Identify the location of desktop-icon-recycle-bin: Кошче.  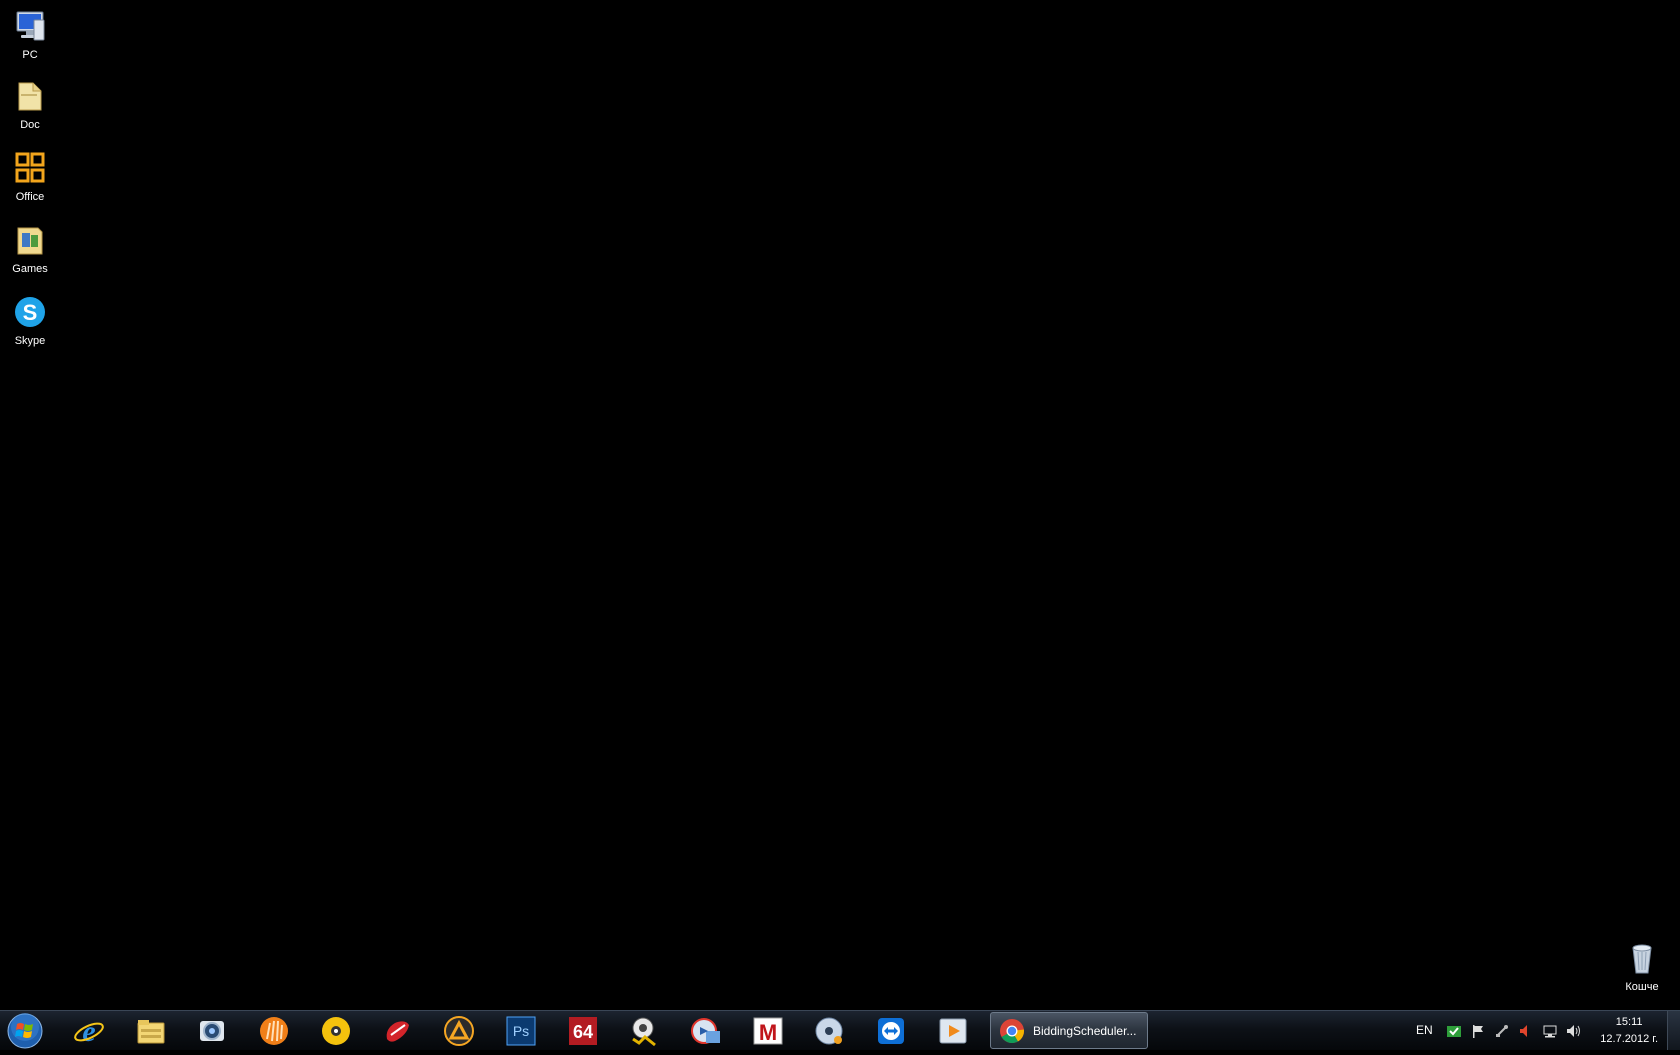
(1642, 966).